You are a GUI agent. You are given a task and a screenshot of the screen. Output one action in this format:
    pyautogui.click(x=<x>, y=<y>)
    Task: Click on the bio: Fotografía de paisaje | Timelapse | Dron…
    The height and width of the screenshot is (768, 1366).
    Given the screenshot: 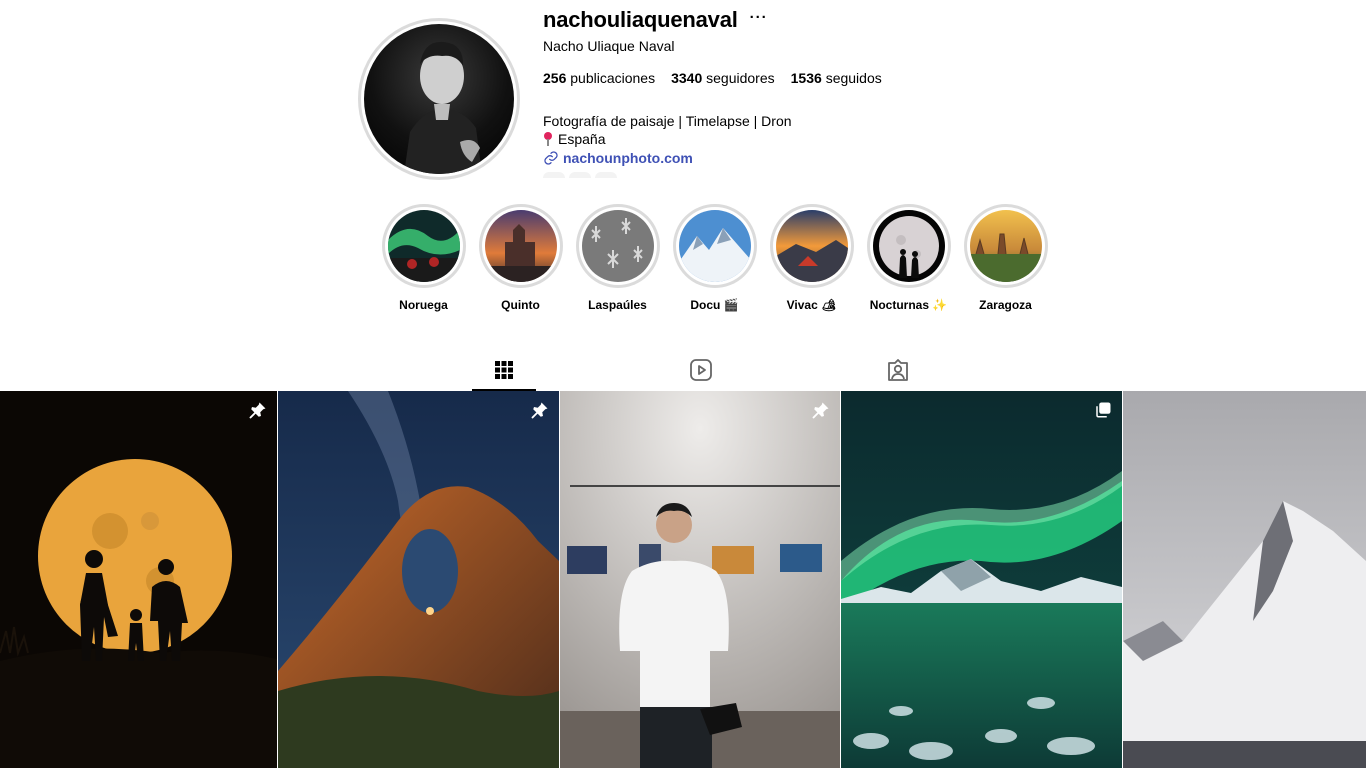 What is the action you would take?
    pyautogui.click(x=823, y=130)
    